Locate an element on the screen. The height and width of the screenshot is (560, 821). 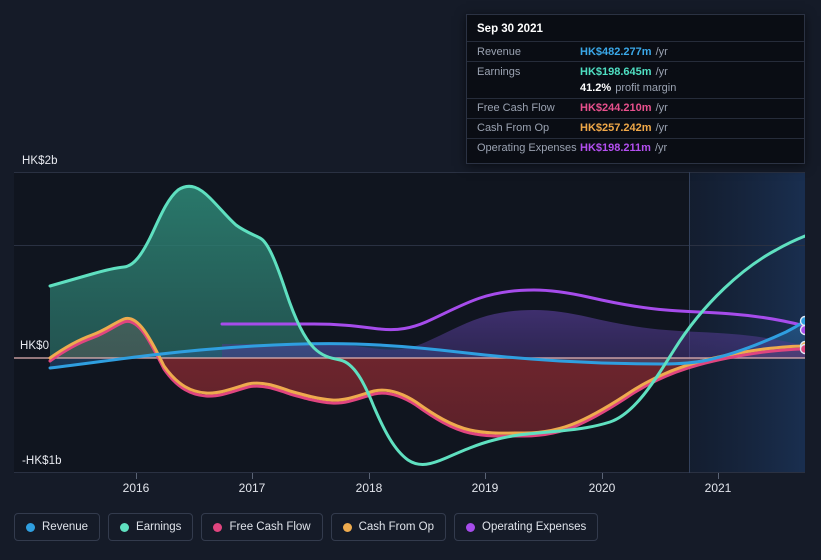
legend-label-revenue: Revenue is located at coordinates (65, 527).